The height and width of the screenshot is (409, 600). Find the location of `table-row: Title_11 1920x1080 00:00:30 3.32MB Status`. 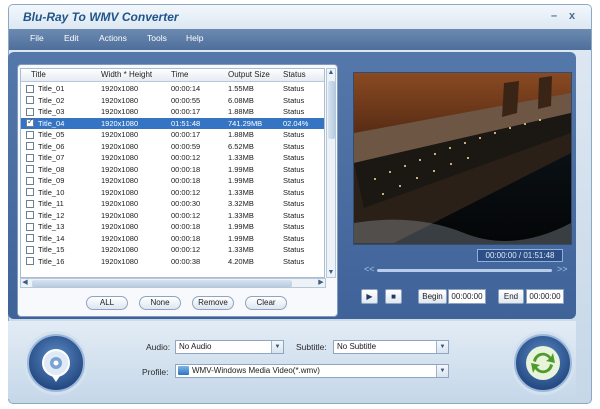

table-row: Title_11 1920x1080 00:00:30 3.32MB Status is located at coordinates (172, 204).